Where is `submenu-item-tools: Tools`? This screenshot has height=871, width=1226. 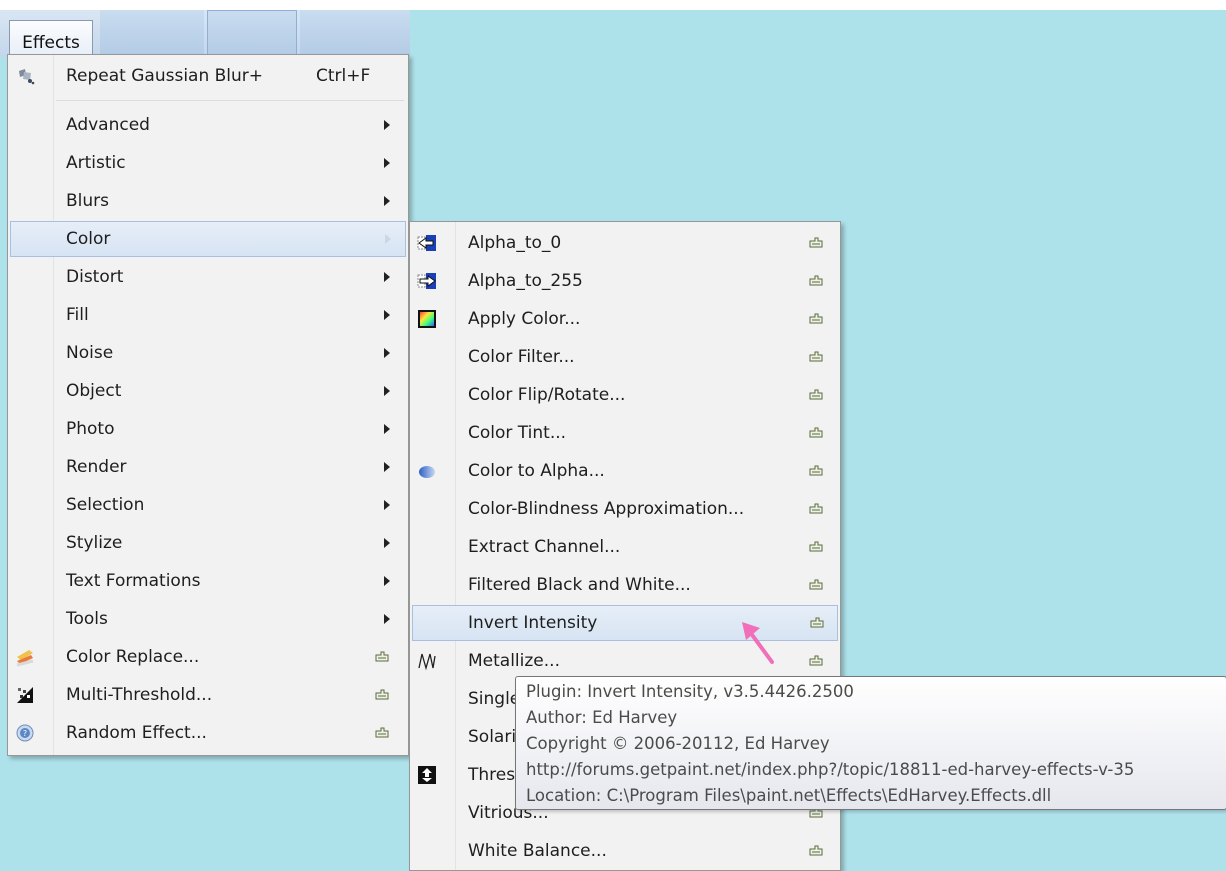 submenu-item-tools: Tools is located at coordinates (208, 619).